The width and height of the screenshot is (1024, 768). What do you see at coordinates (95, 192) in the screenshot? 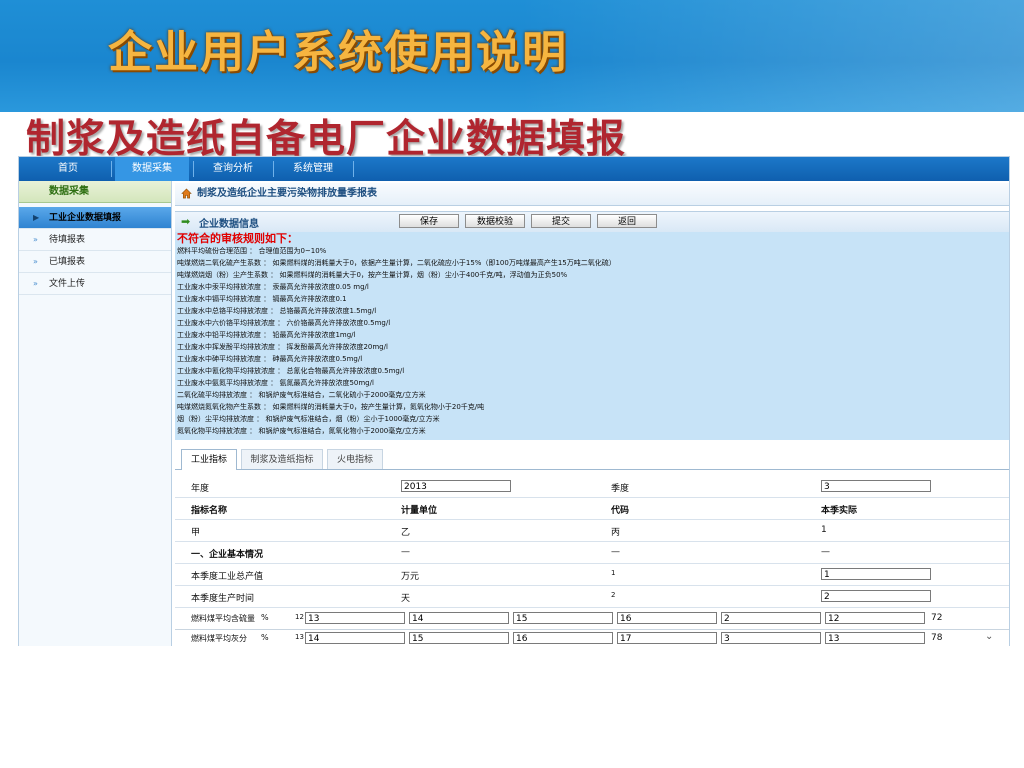
I see `sidebar-header: 数据采集` at bounding box center [95, 192].